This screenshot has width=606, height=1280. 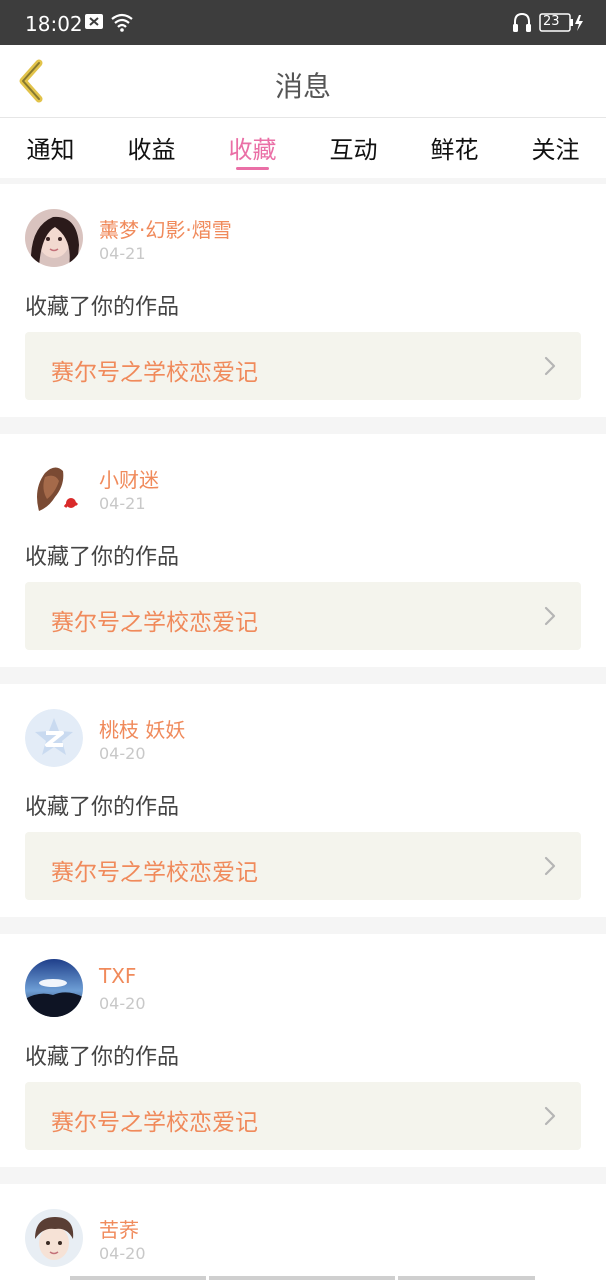 I want to click on tab-underline, so click(x=252, y=168).